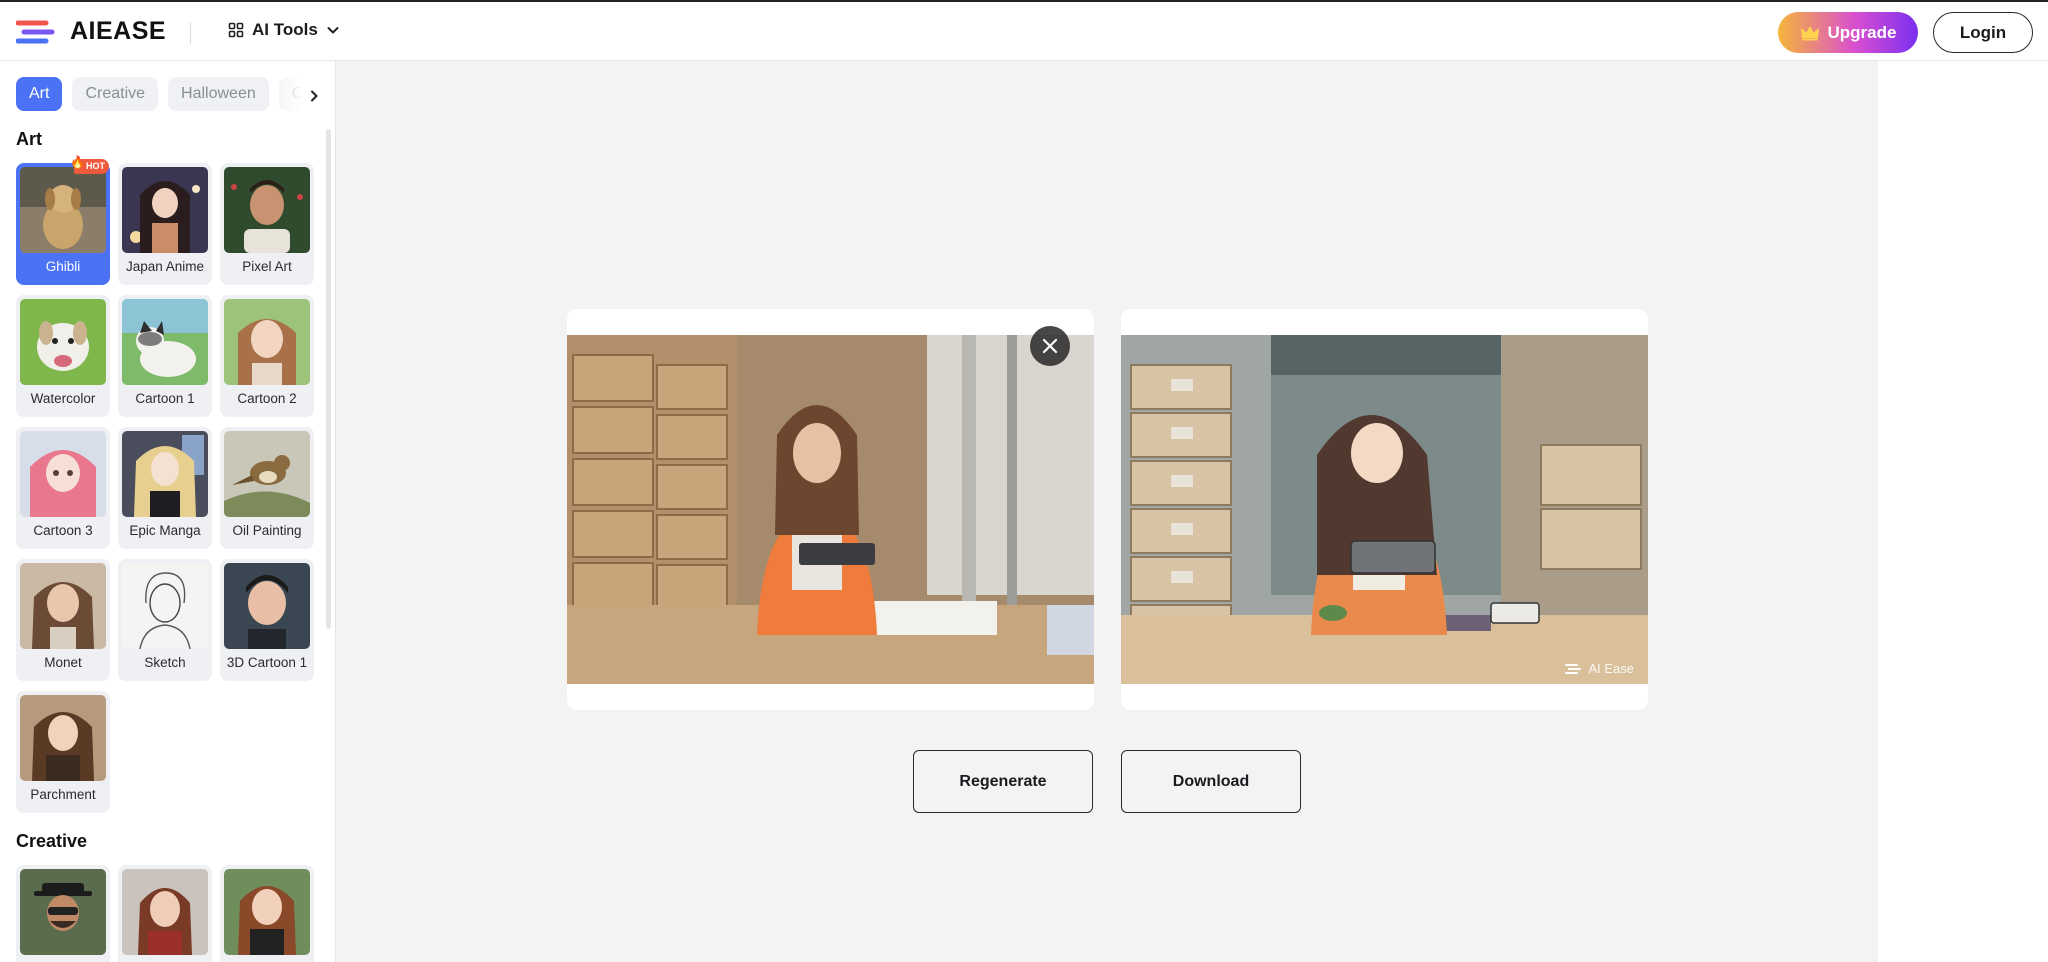 The height and width of the screenshot is (962, 2048). Describe the element at coordinates (218, 94) in the screenshot. I see `tab-halloween: Halloween` at that location.